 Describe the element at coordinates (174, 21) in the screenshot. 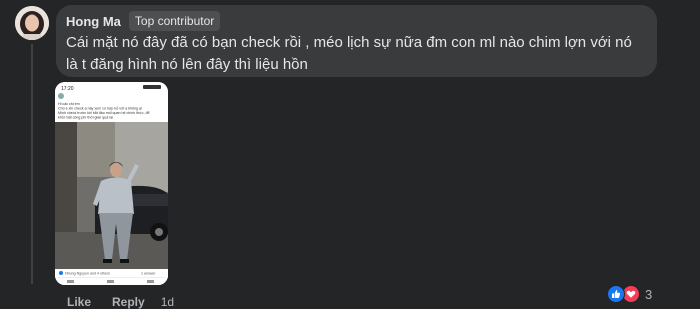

I see `top-contributor-badge: Top contributor` at that location.